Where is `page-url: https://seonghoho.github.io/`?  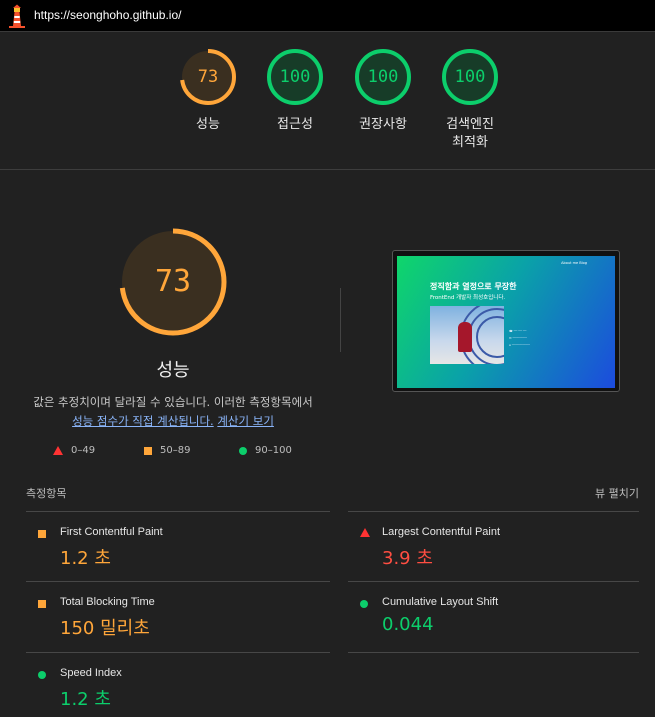 page-url: https://seonghoho.github.io/ is located at coordinates (107, 15).